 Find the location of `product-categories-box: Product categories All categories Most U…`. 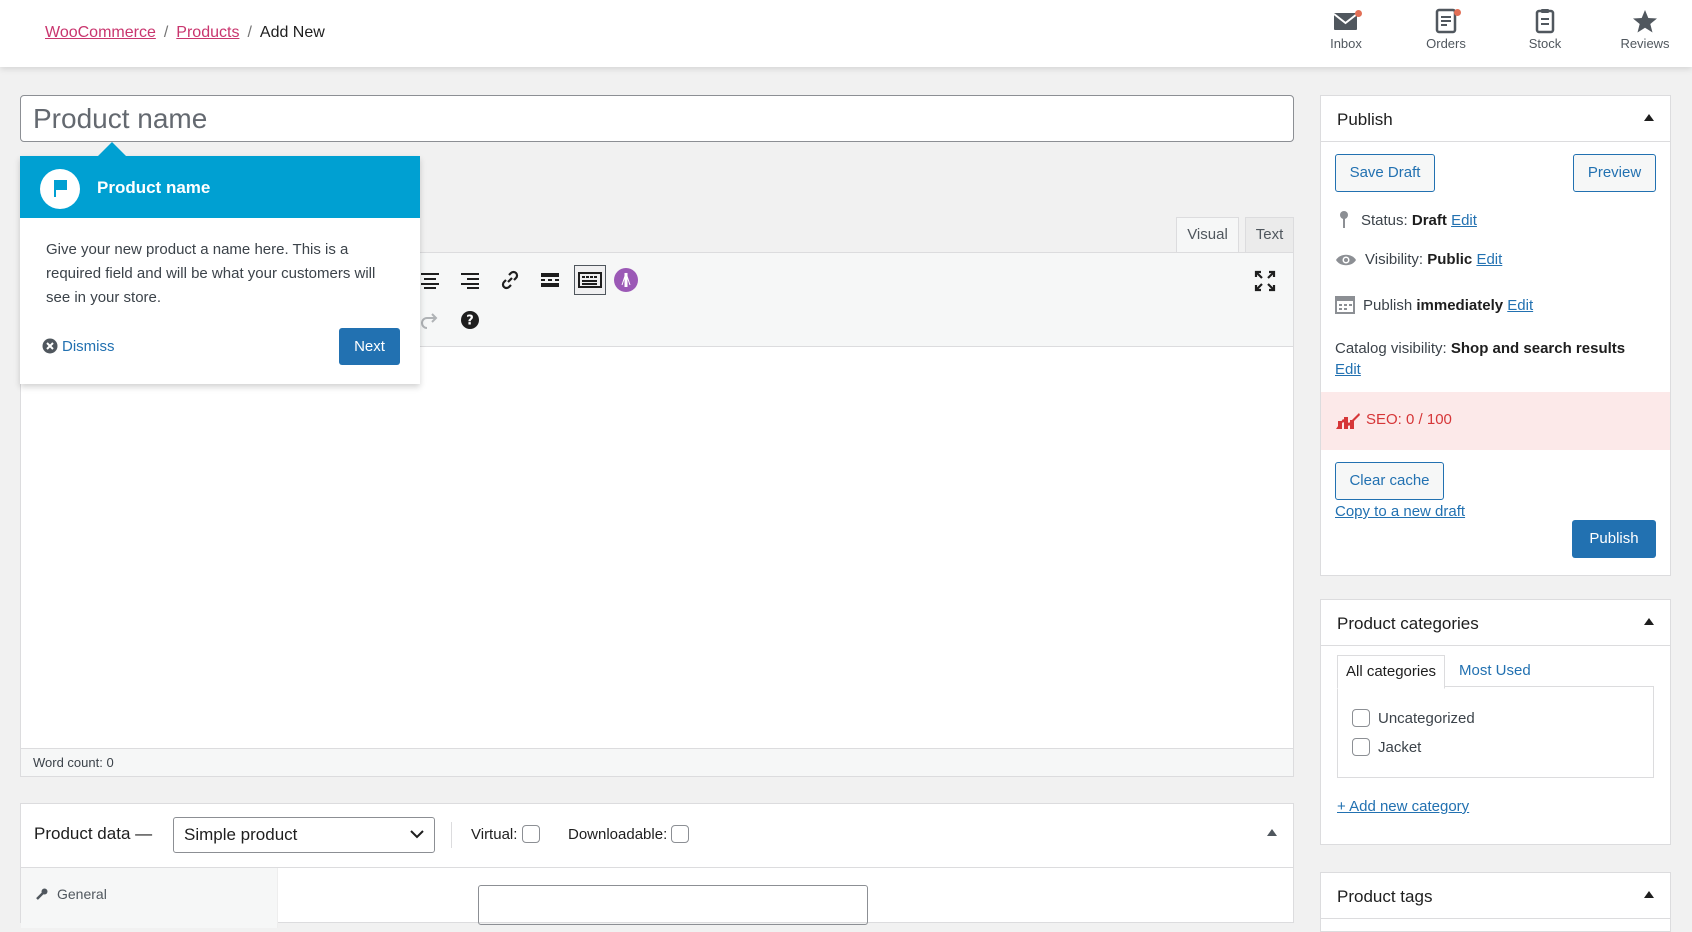

product-categories-box: Product categories All categories Most U… is located at coordinates (1495, 722).